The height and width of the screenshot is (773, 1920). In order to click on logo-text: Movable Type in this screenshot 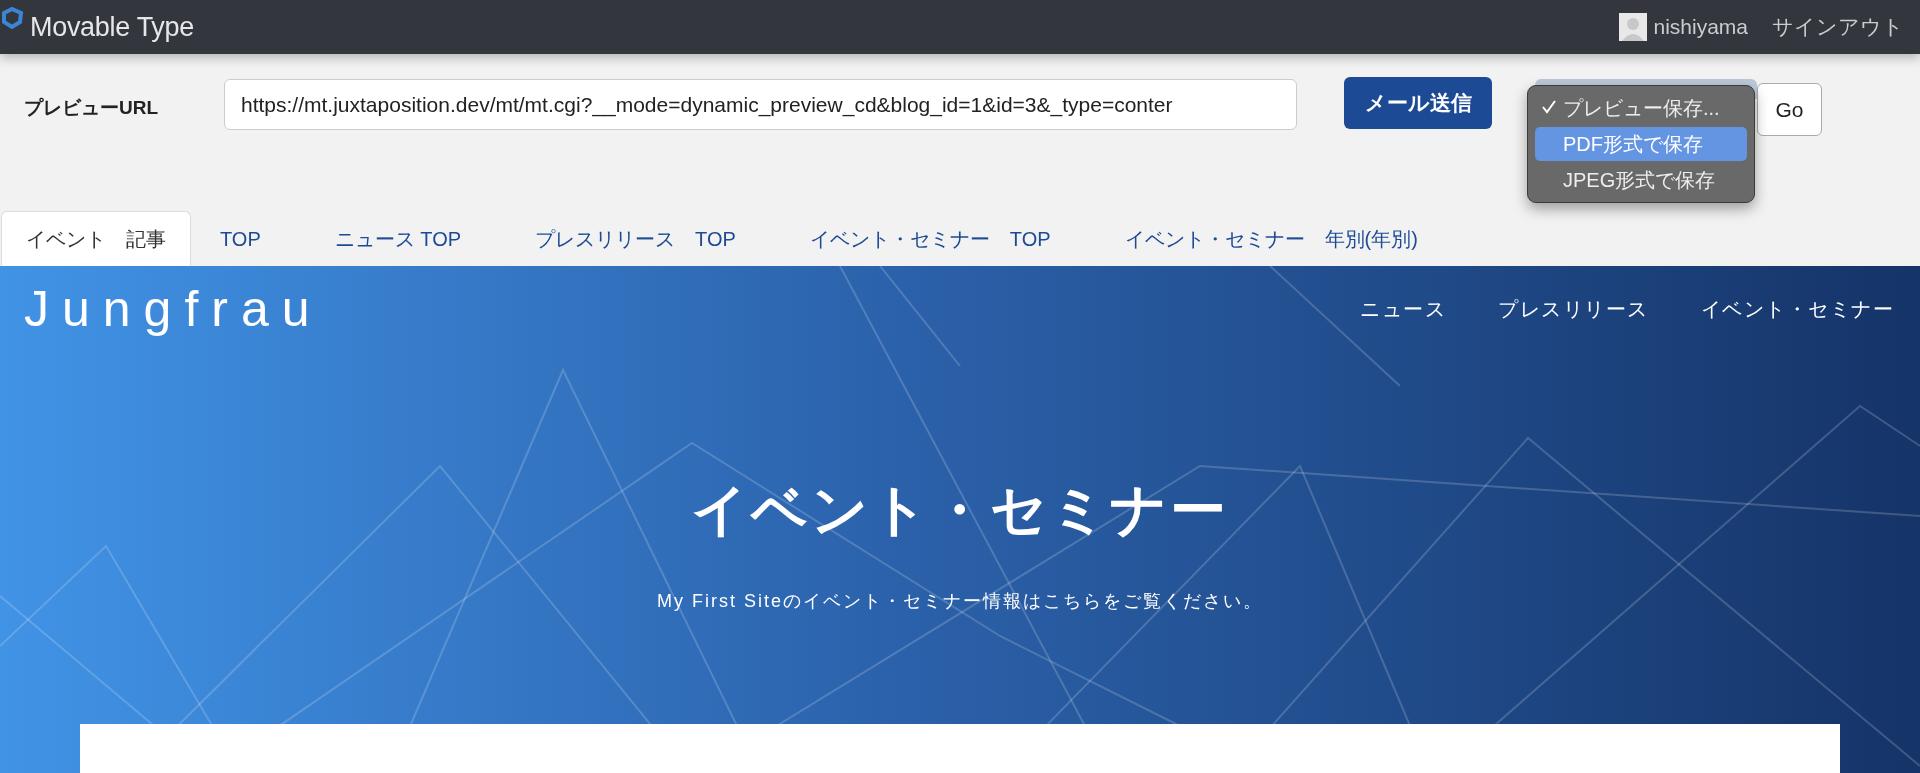, I will do `click(112, 27)`.